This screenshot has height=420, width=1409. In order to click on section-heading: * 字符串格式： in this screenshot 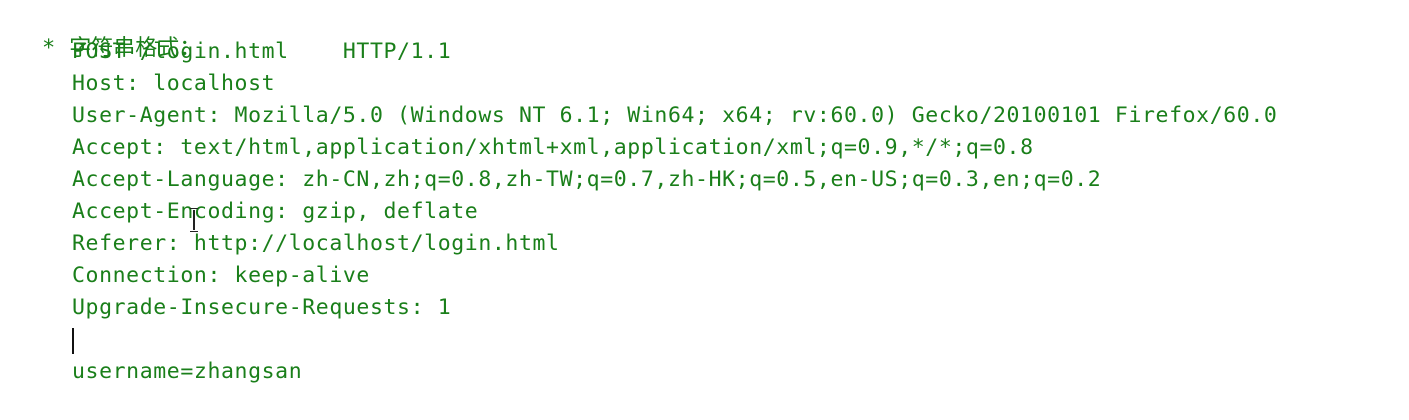, I will do `click(107, 32)`.